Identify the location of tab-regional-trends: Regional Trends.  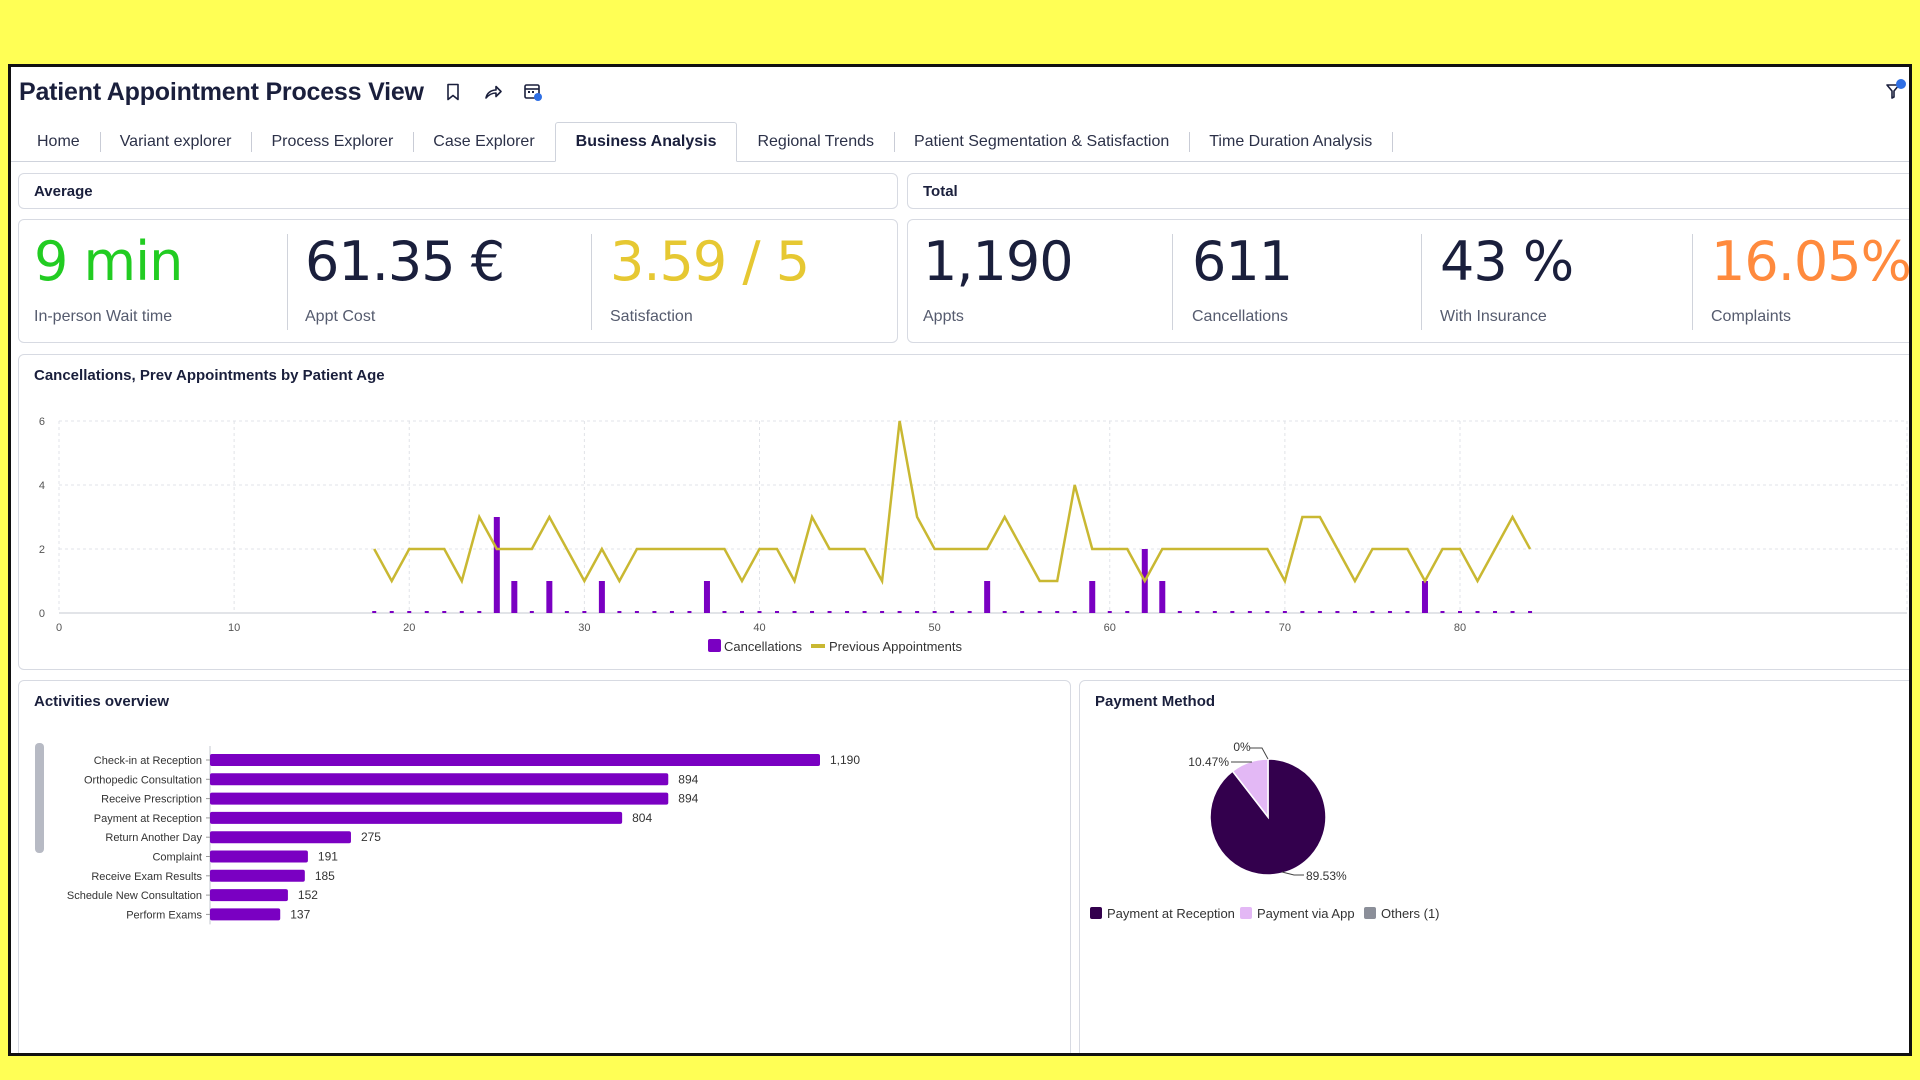
(815, 142).